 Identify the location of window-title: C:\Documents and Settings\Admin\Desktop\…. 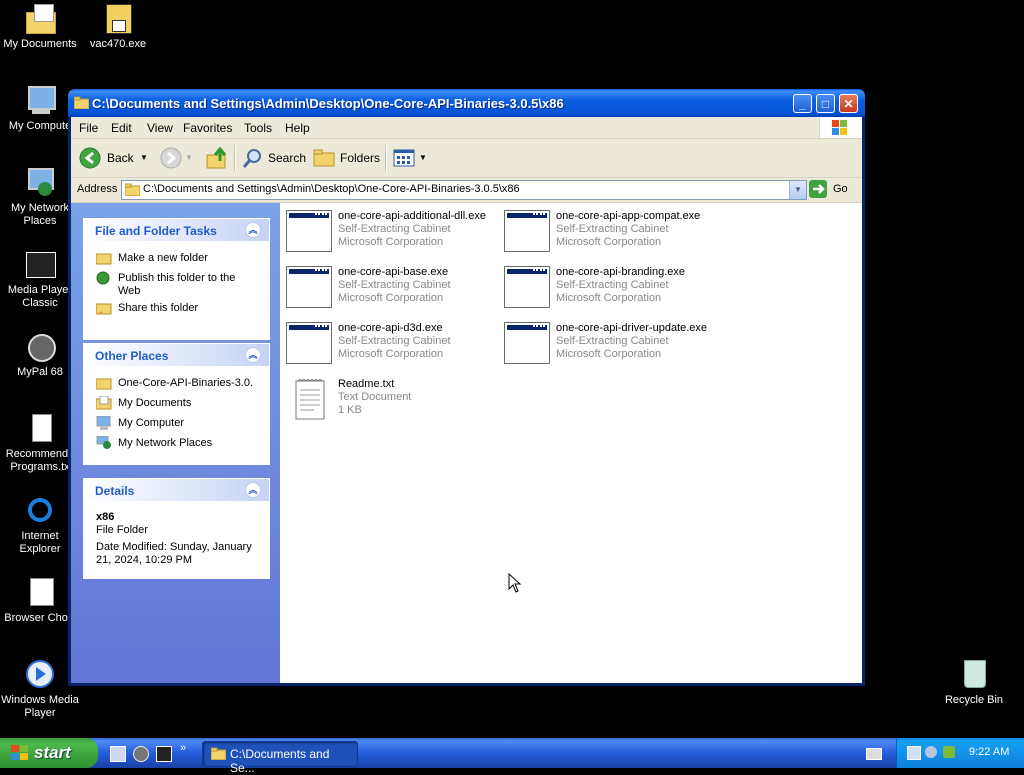
(328, 103).